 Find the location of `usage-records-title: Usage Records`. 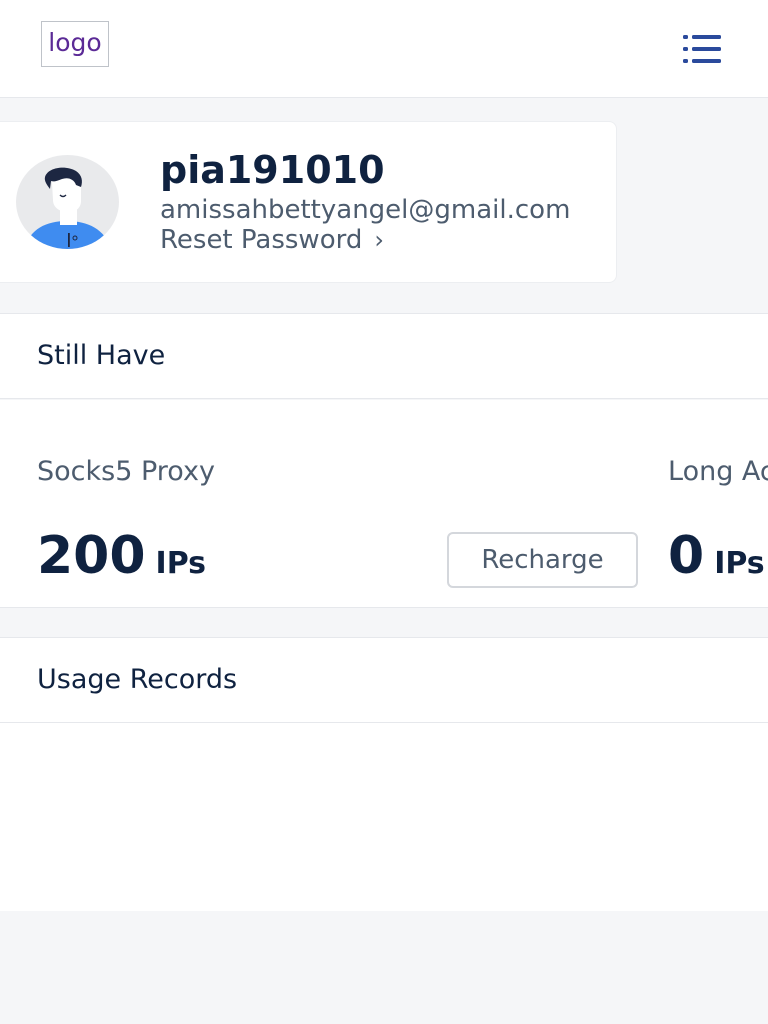

usage-records-title: Usage Records is located at coordinates (137, 679).